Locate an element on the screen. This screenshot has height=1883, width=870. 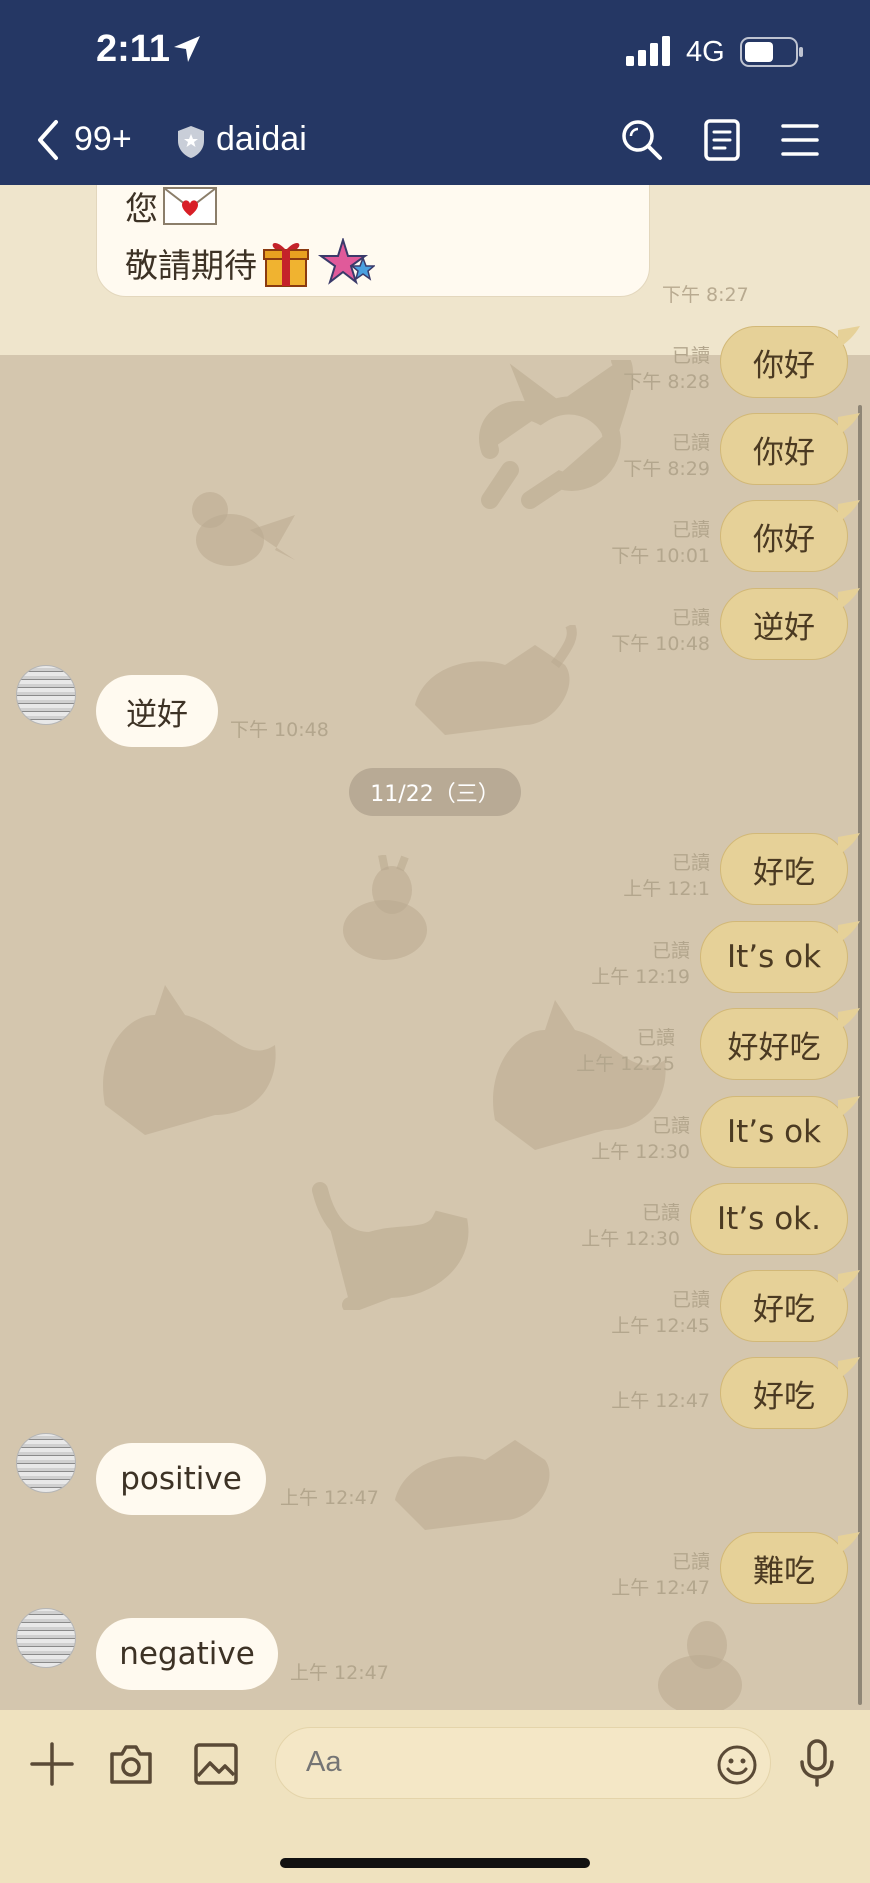
location-arrow-icon is located at coordinates (187, 49).